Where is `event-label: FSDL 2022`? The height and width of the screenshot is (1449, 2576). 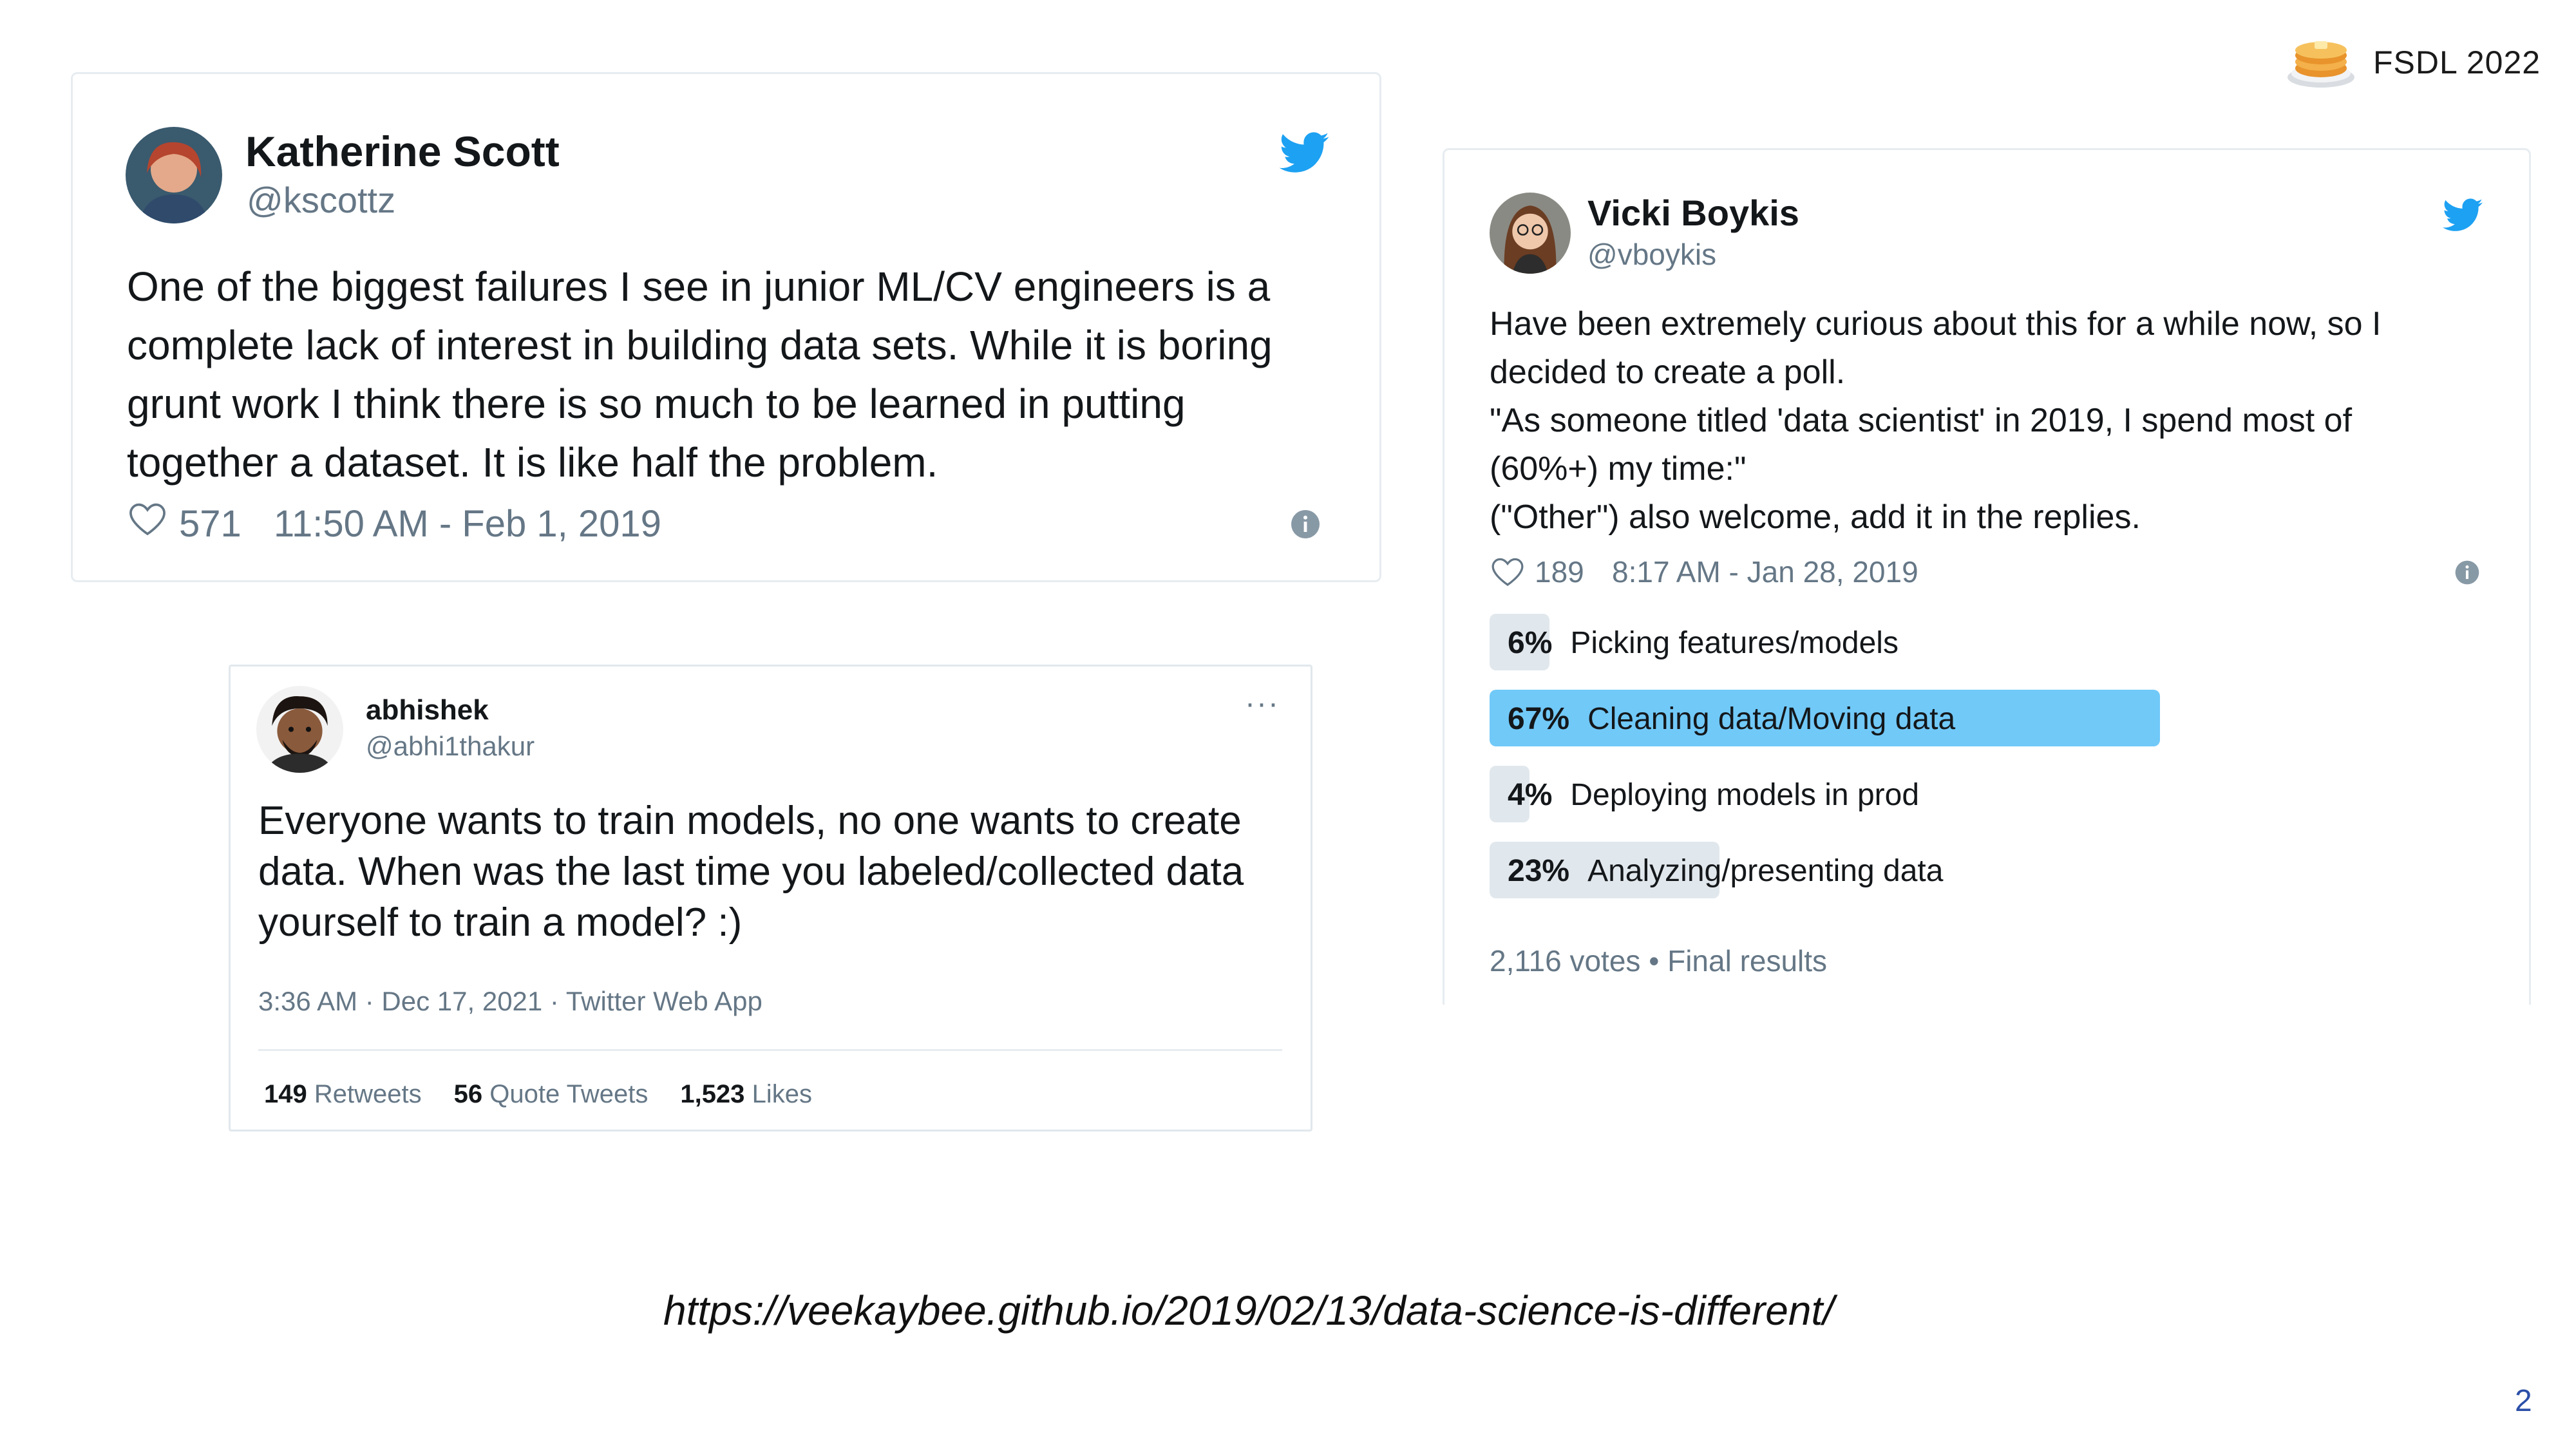 event-label: FSDL 2022 is located at coordinates (2457, 62).